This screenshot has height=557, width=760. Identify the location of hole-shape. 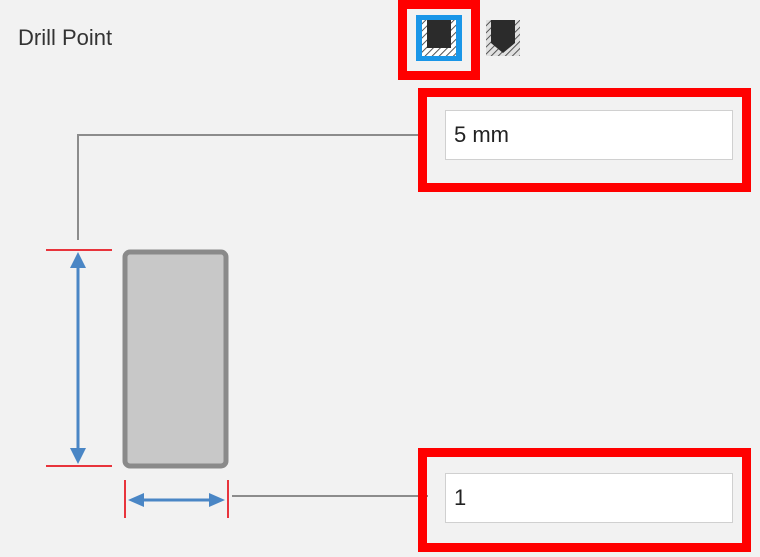
(175, 359).